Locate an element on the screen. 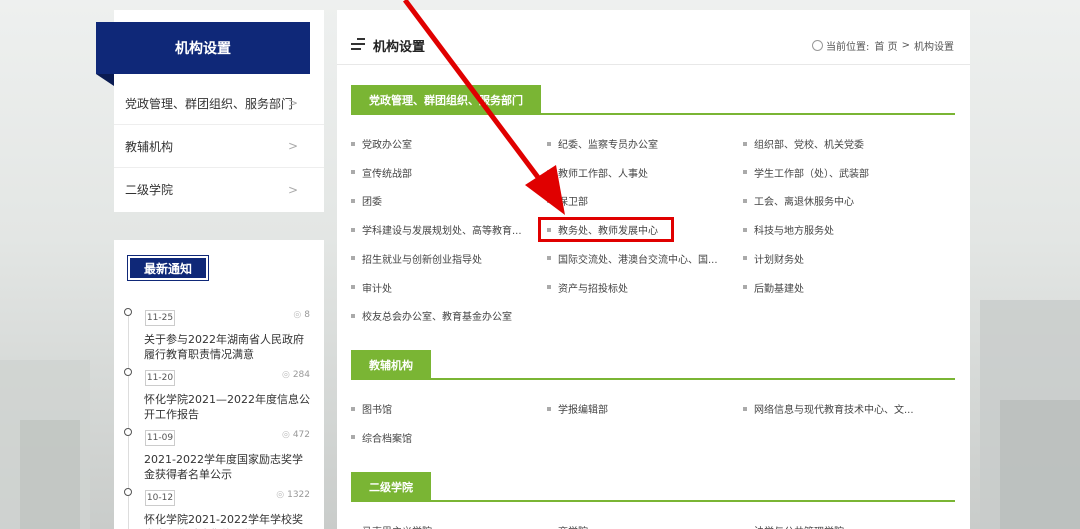 The height and width of the screenshot is (529, 1080). department-link: 学报编辑部 is located at coordinates (577, 408).